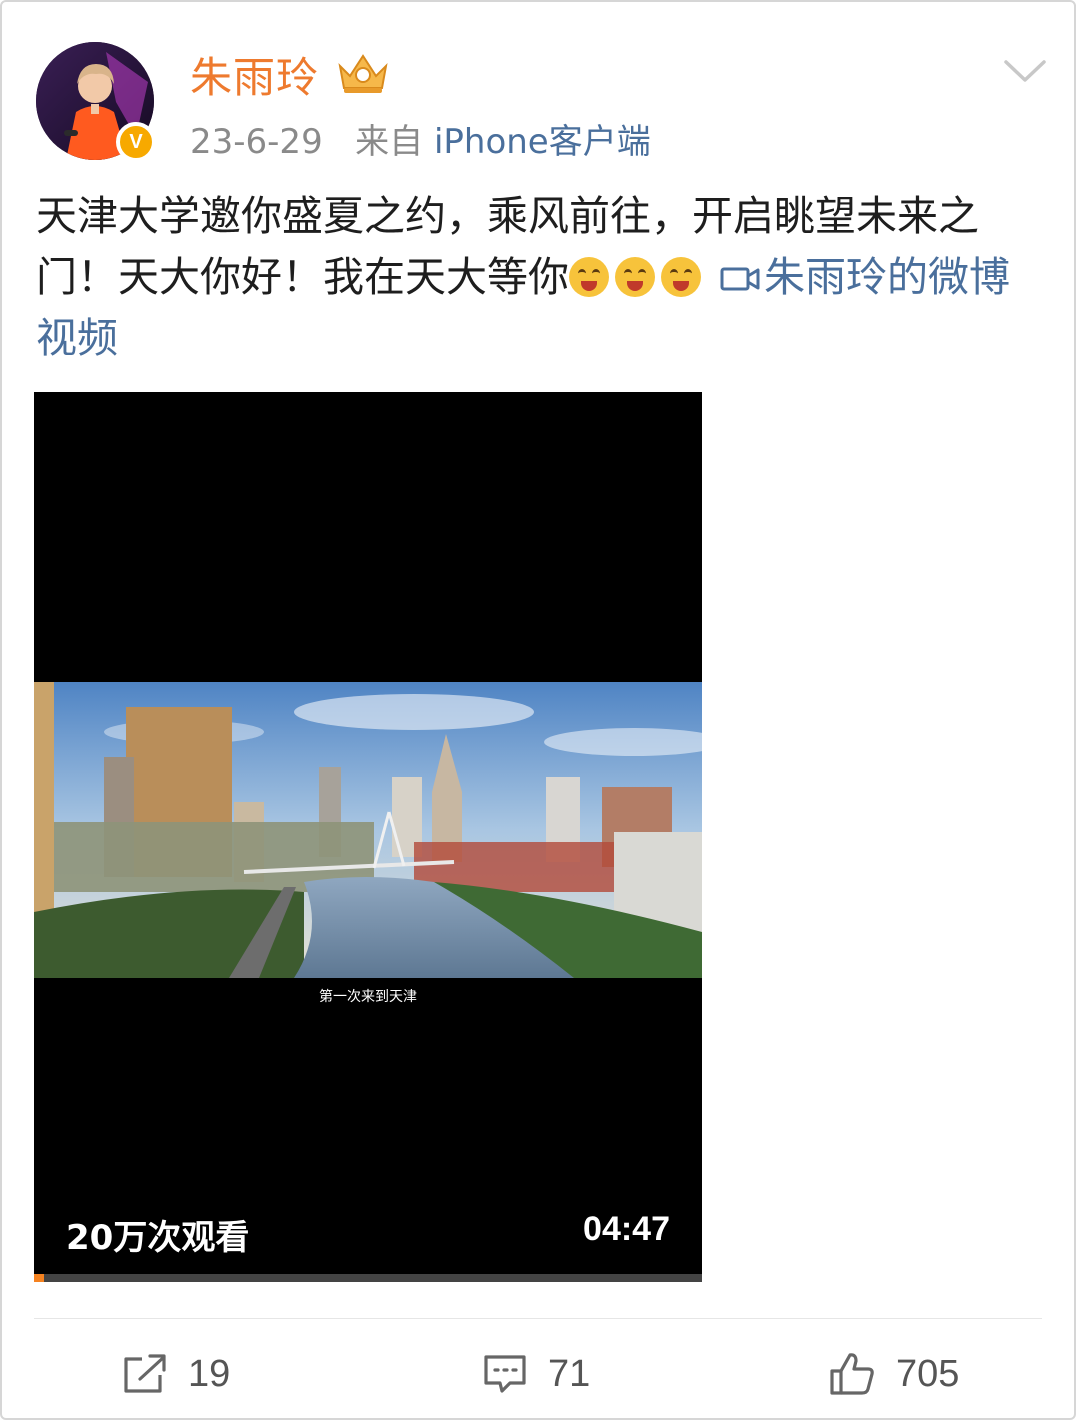 This screenshot has width=1076, height=1420. I want to click on comment-count: 71, so click(569, 1373).